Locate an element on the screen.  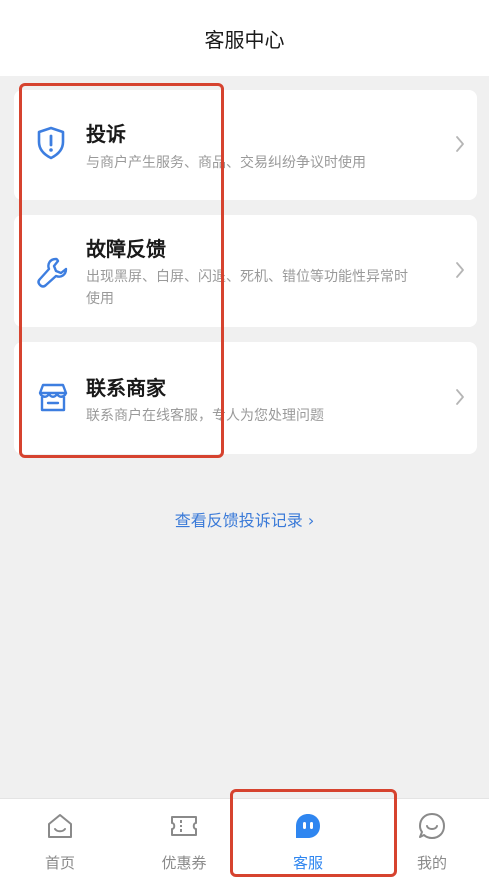
tab-mine-label: 我的 is located at coordinates (431, 863).